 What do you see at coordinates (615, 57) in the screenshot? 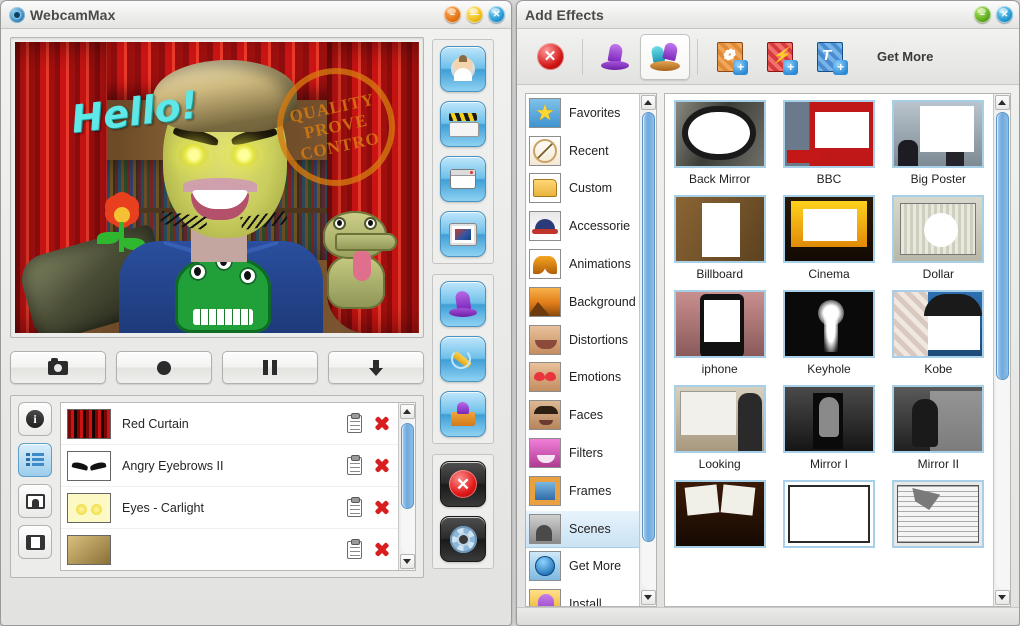
I see `single-effect-tab` at bounding box center [615, 57].